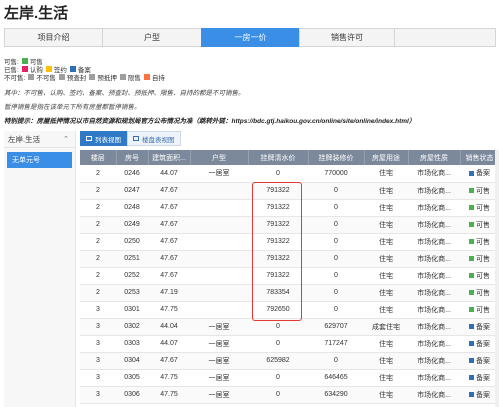 Image resolution: width=499 pixels, height=407 pixels. Describe the element at coordinates (107, 78) in the screenshot. I see `legend-yu-di-ya: 预抵押` at that location.